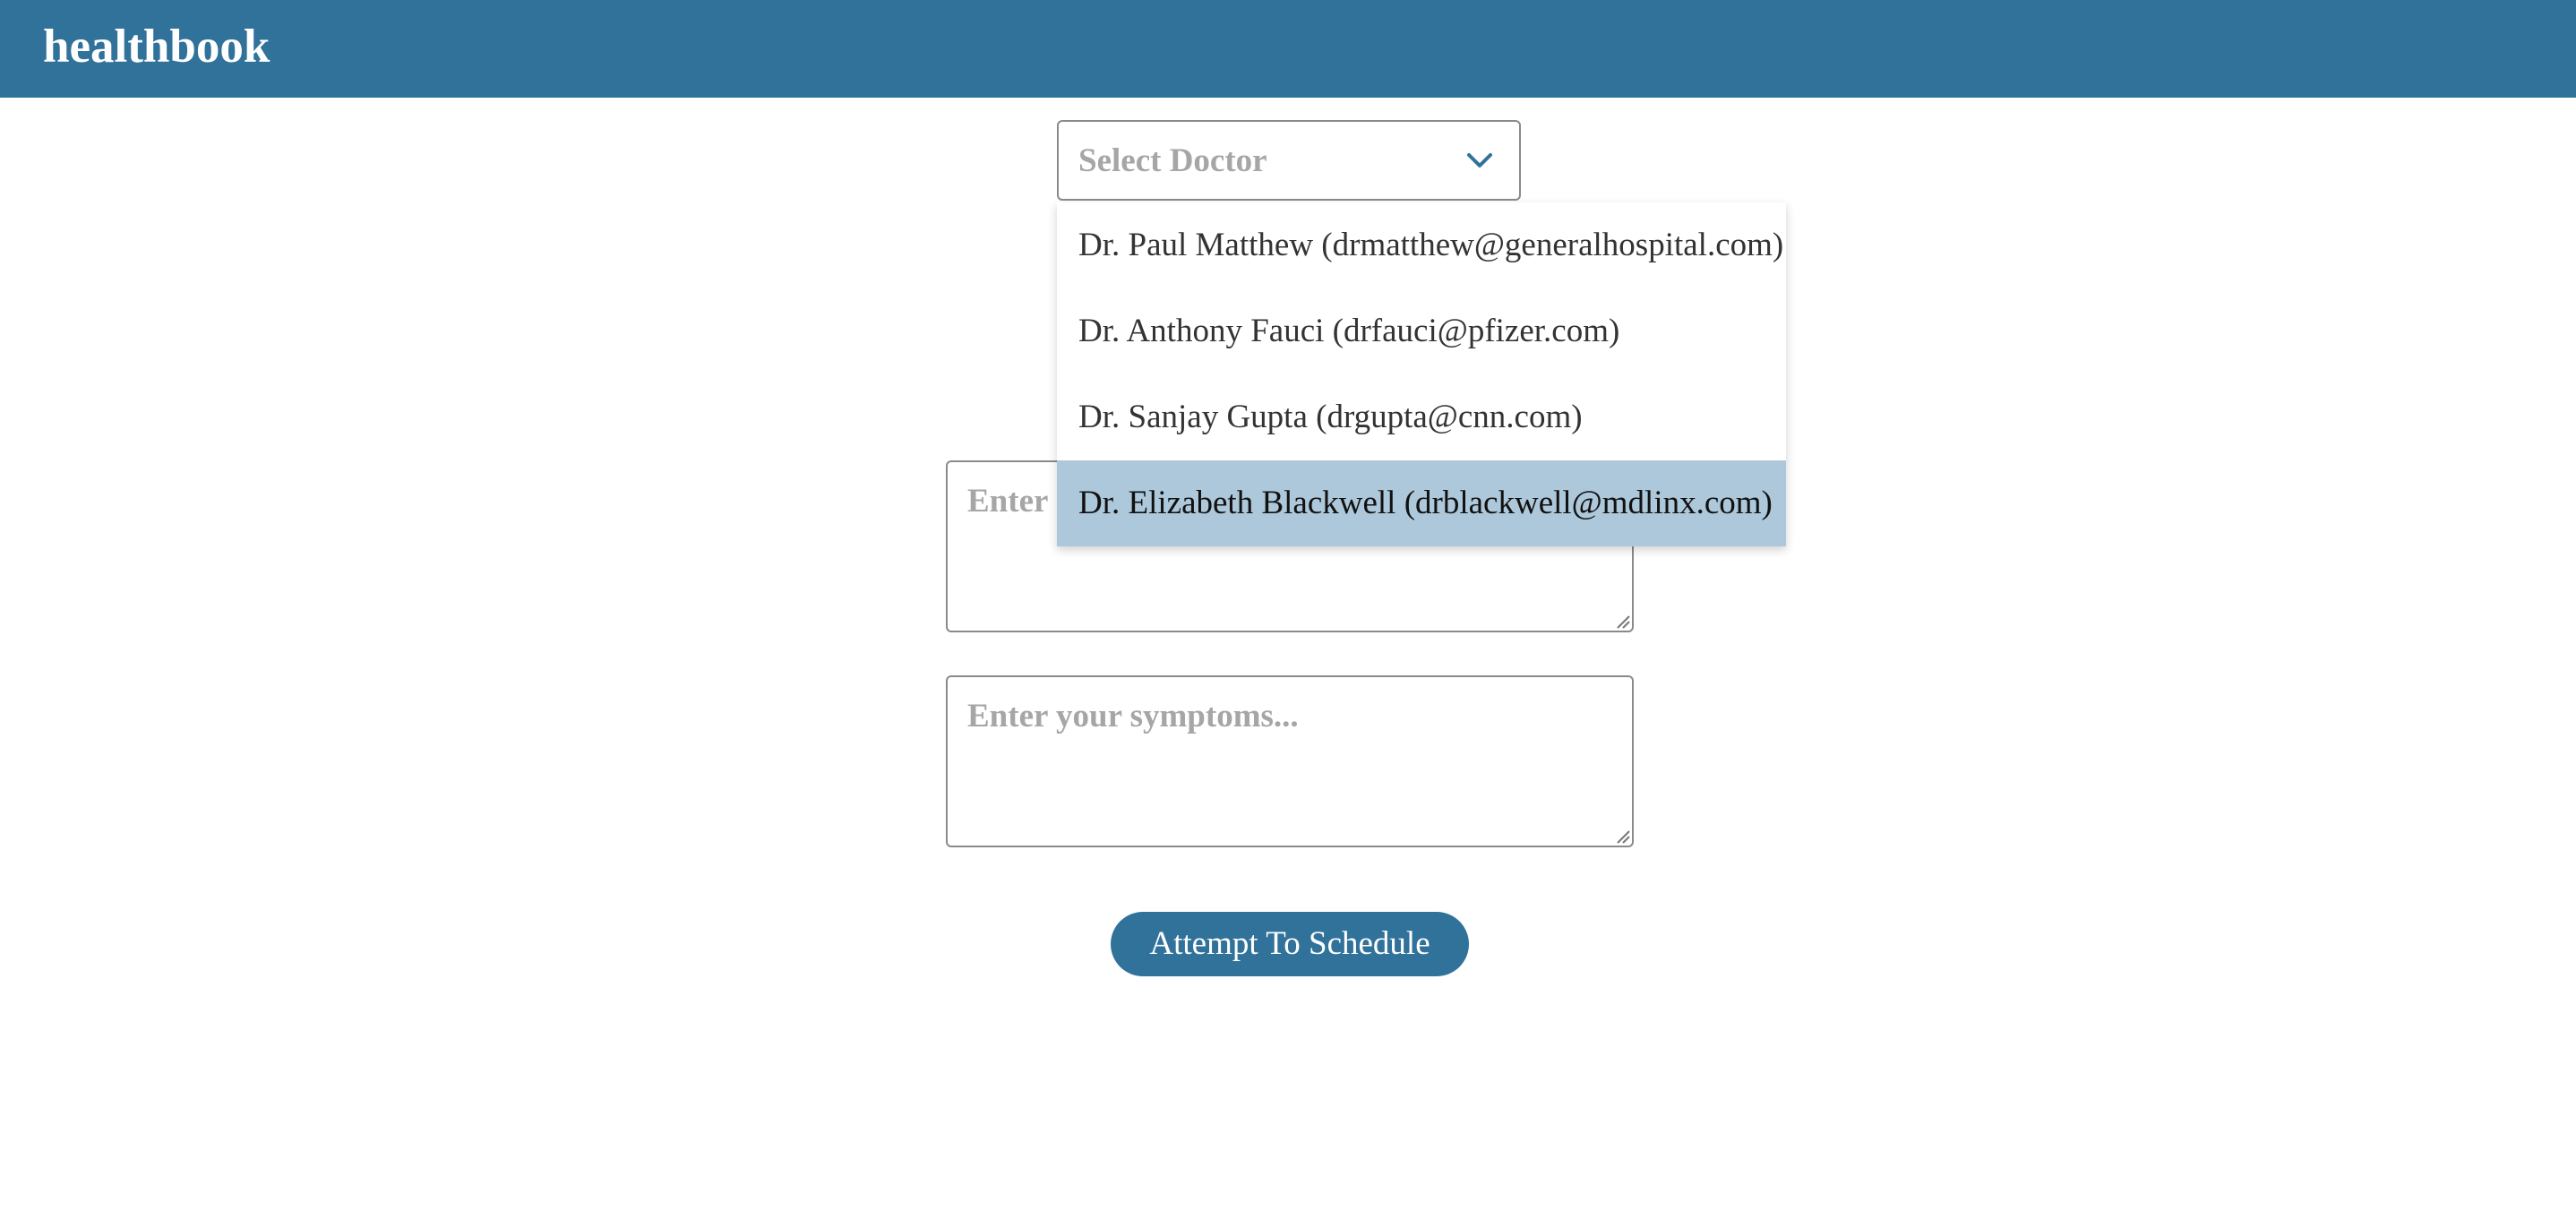  Describe the element at coordinates (1480, 160) in the screenshot. I see `chevron-down-icon` at that location.